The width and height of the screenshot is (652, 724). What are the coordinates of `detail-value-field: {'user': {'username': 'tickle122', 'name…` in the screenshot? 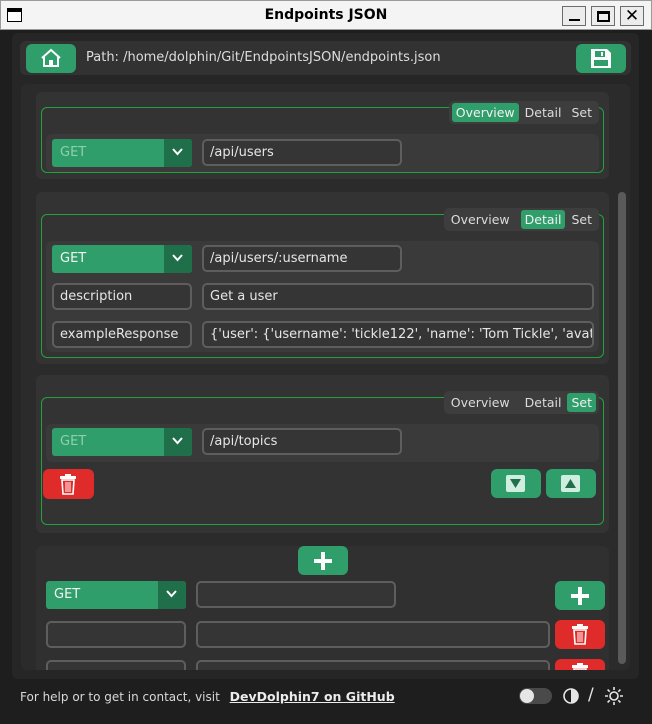 It's located at (398, 334).